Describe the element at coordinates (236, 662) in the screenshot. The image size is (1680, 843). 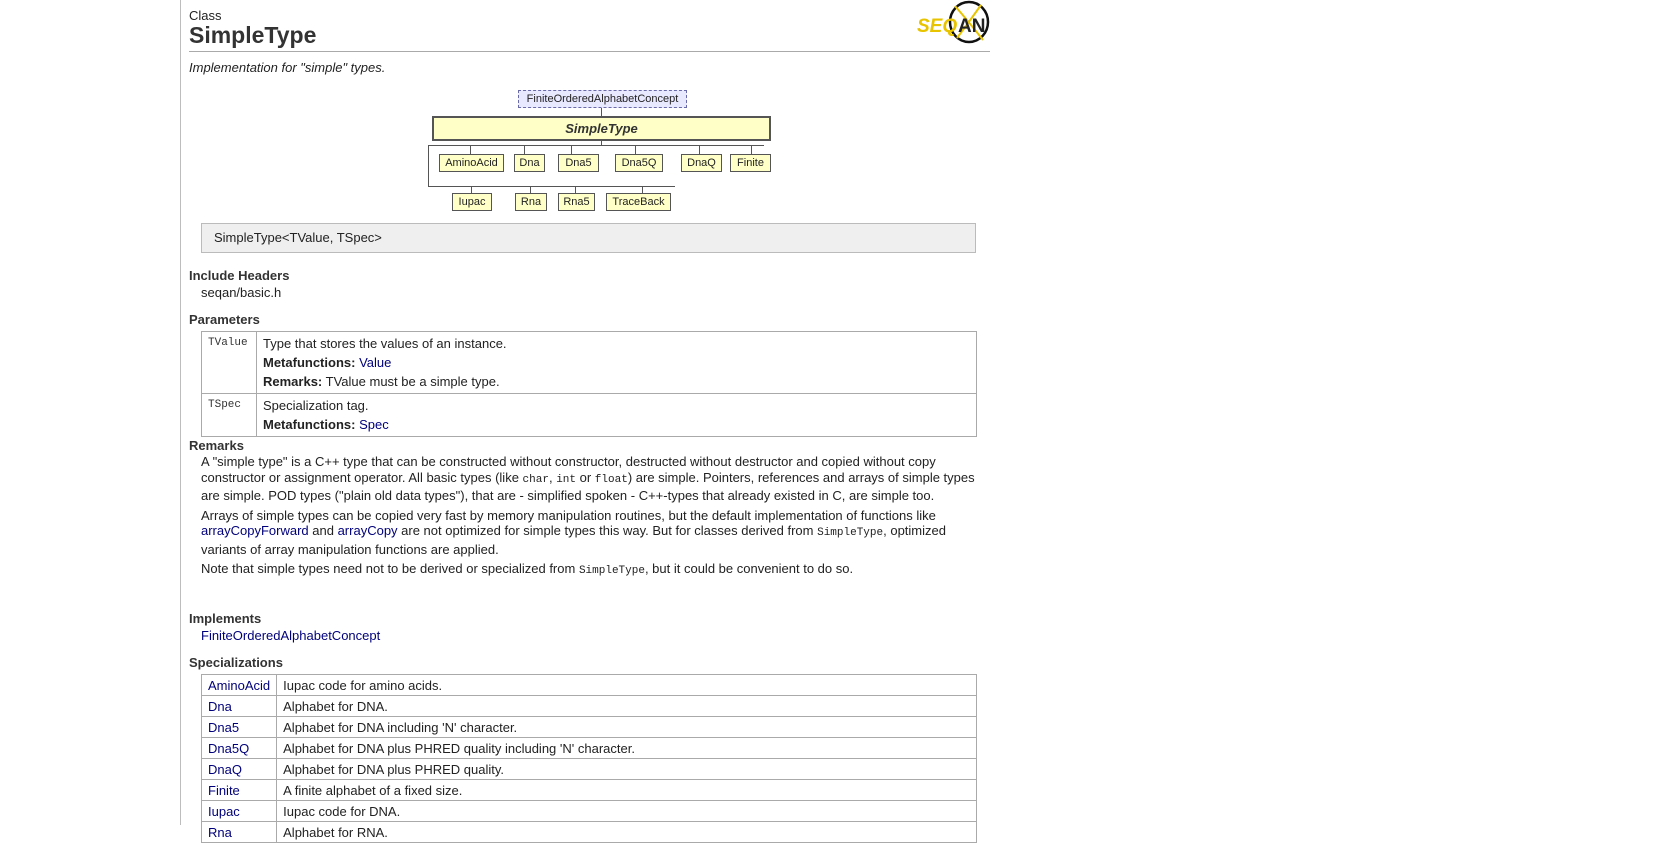
I see `specializations-heading: Specializations` at that location.